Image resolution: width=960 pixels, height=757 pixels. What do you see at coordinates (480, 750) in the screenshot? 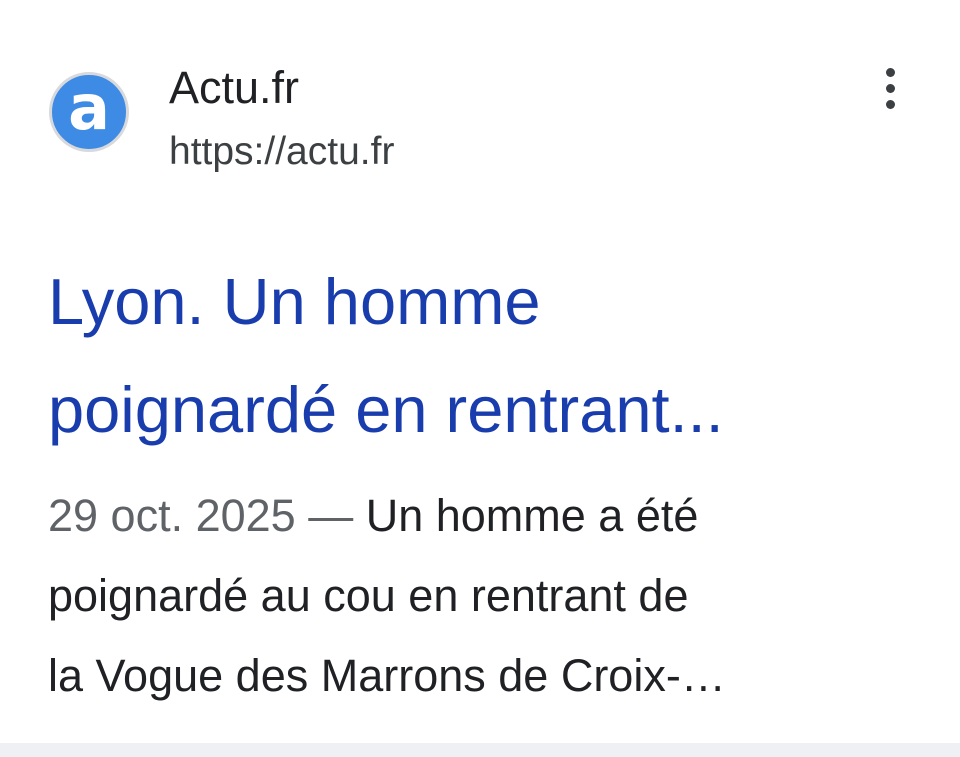
I see `card-divider` at bounding box center [480, 750].